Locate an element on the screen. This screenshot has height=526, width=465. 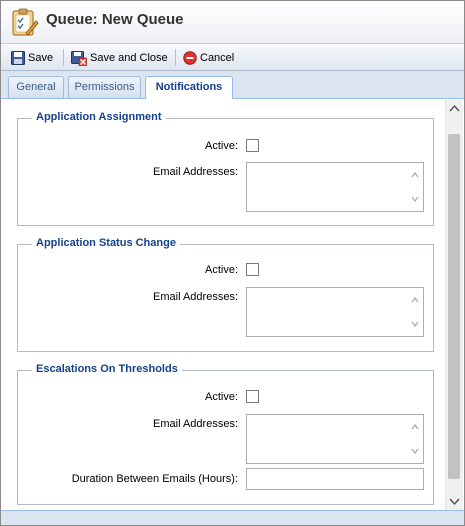
tab-notifications-label: Notifications is located at coordinates (189, 87).